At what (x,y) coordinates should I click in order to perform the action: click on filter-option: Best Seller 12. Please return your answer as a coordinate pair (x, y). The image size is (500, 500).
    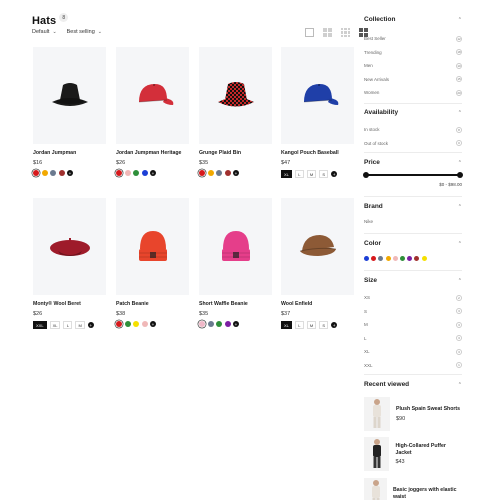
    Looking at the image, I should click on (413, 39).